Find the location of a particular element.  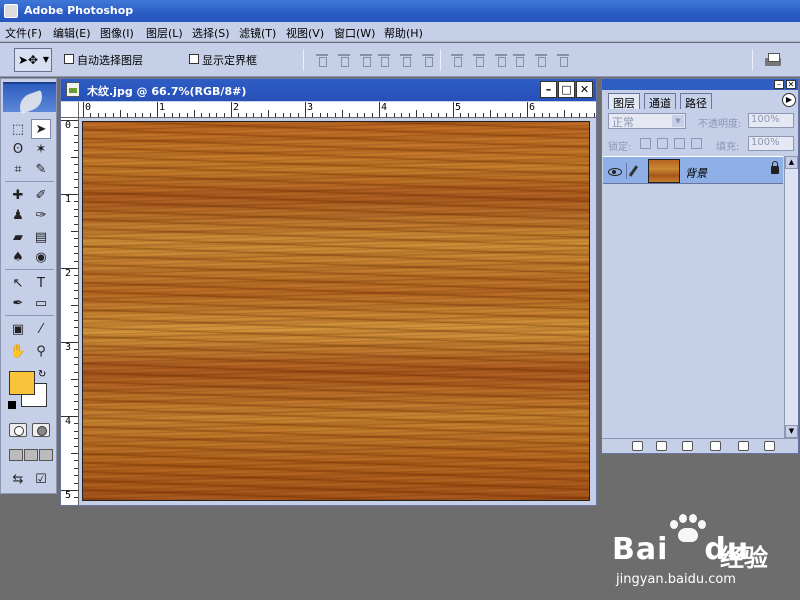

screen-mode-standard-button is located at coordinates (16, 455).